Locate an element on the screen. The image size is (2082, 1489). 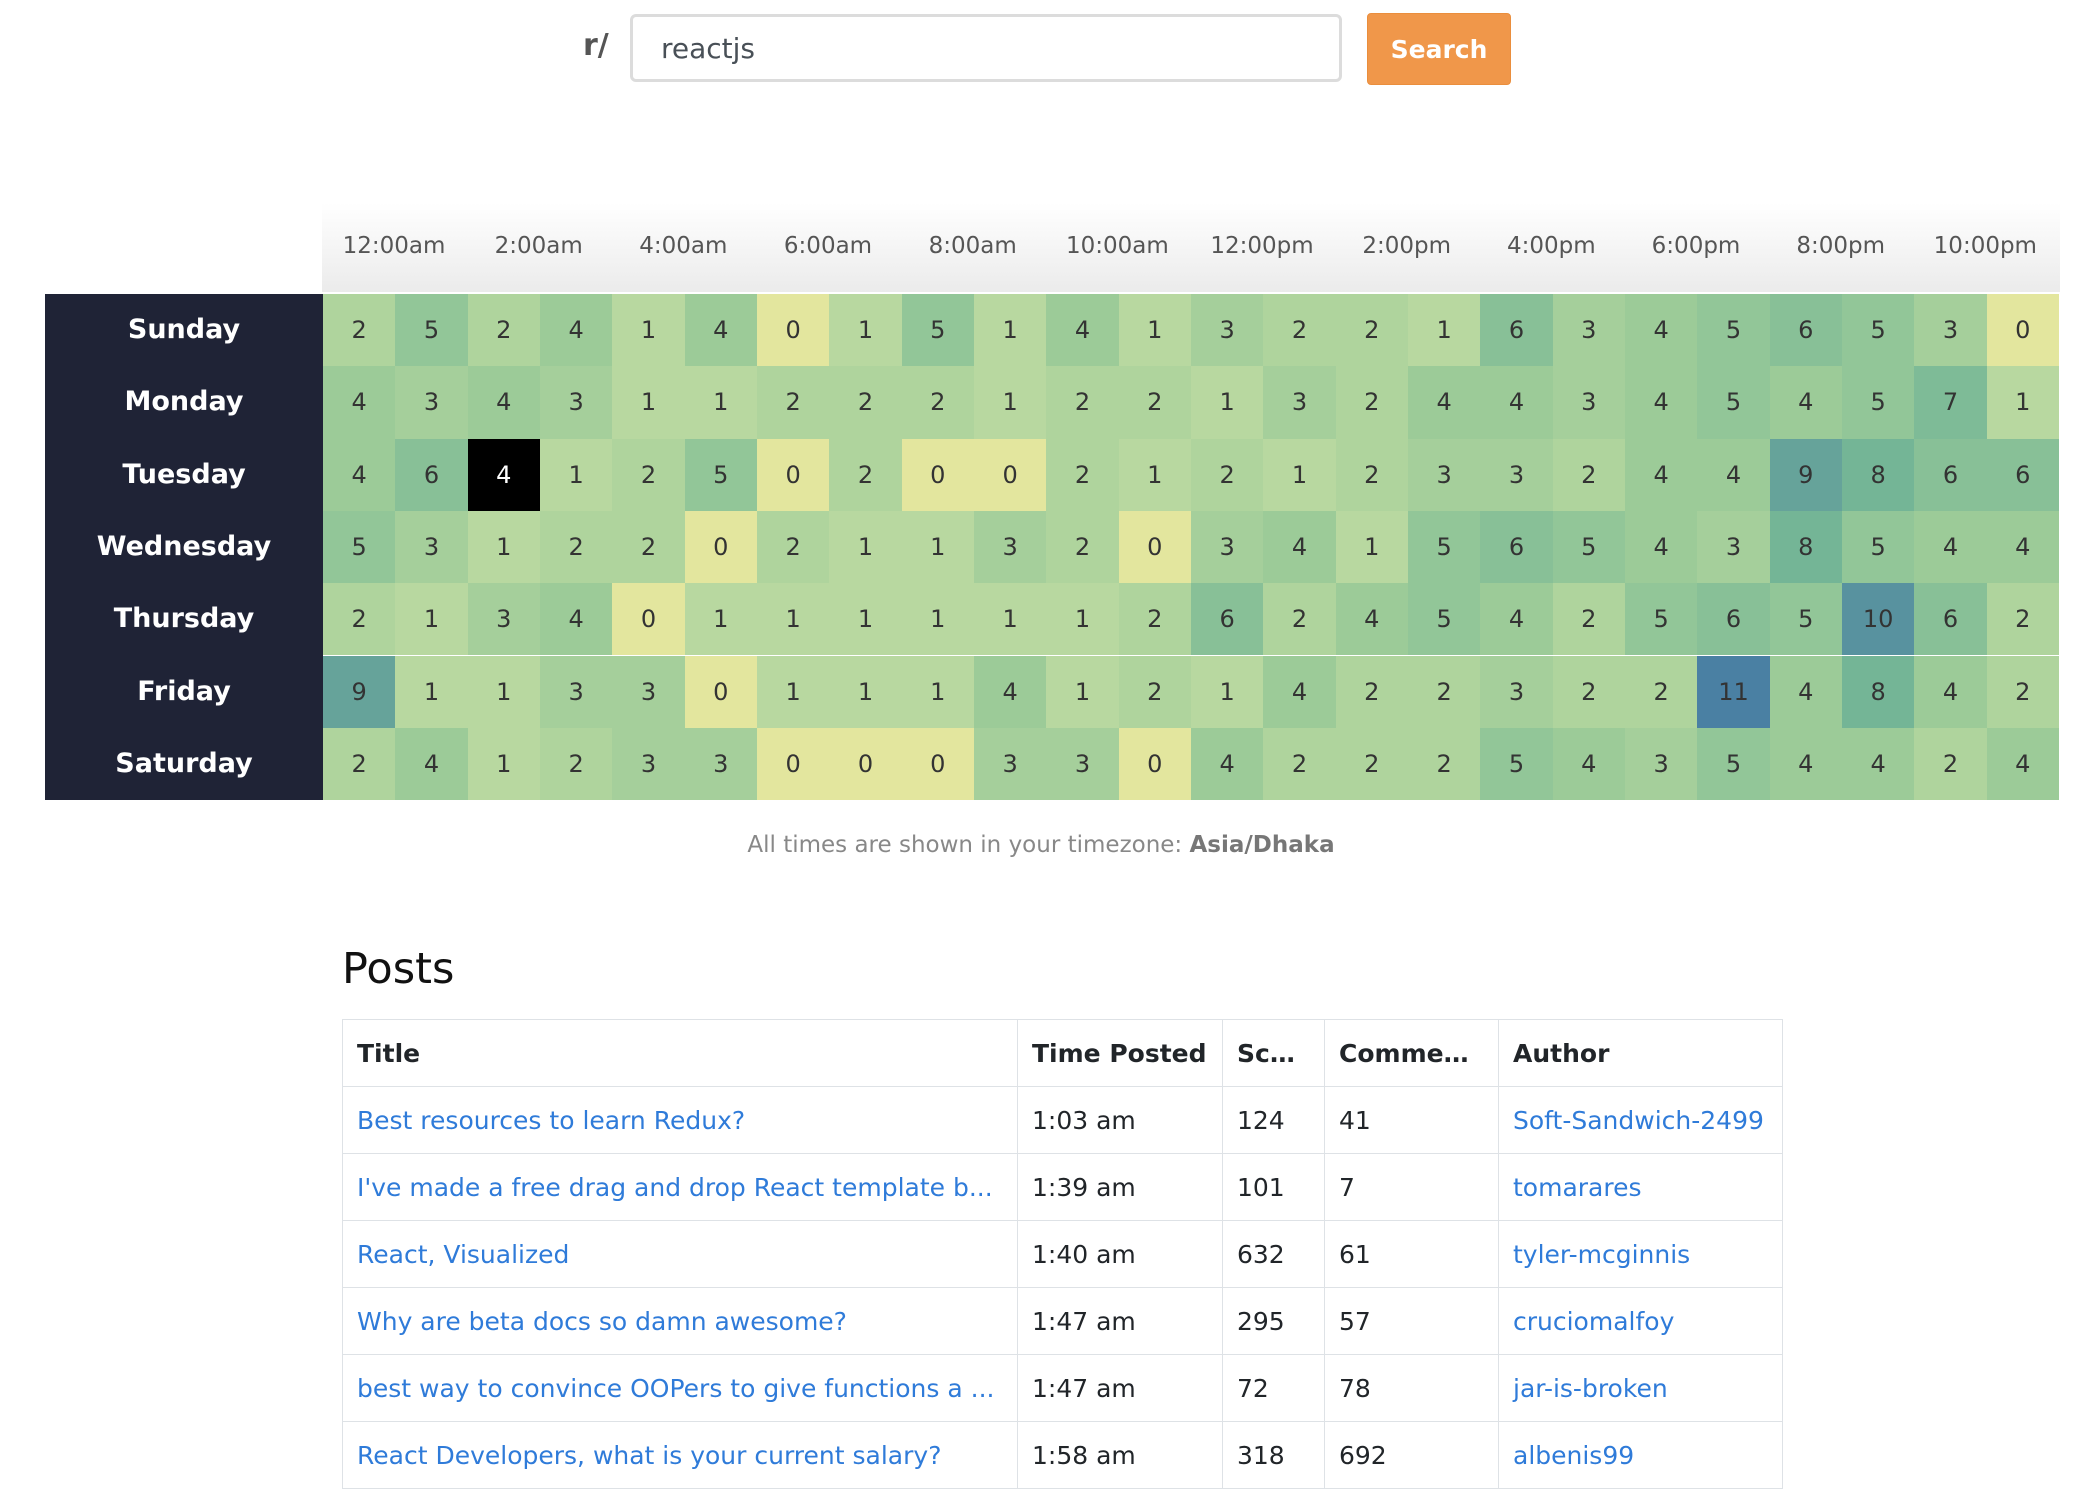
heatmap-cell: 10 is located at coordinates (1878, 619).